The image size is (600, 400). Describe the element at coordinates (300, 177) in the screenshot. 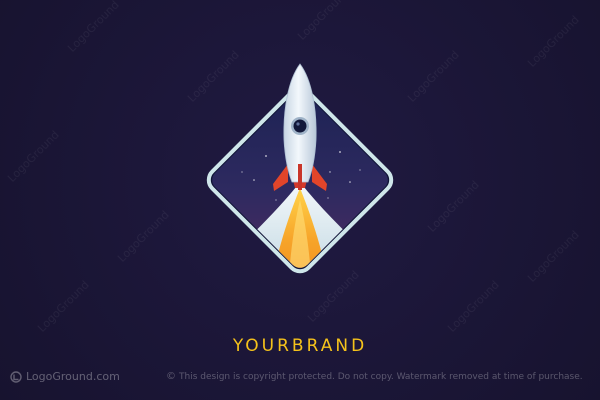

I see `rocket-fin-center` at that location.